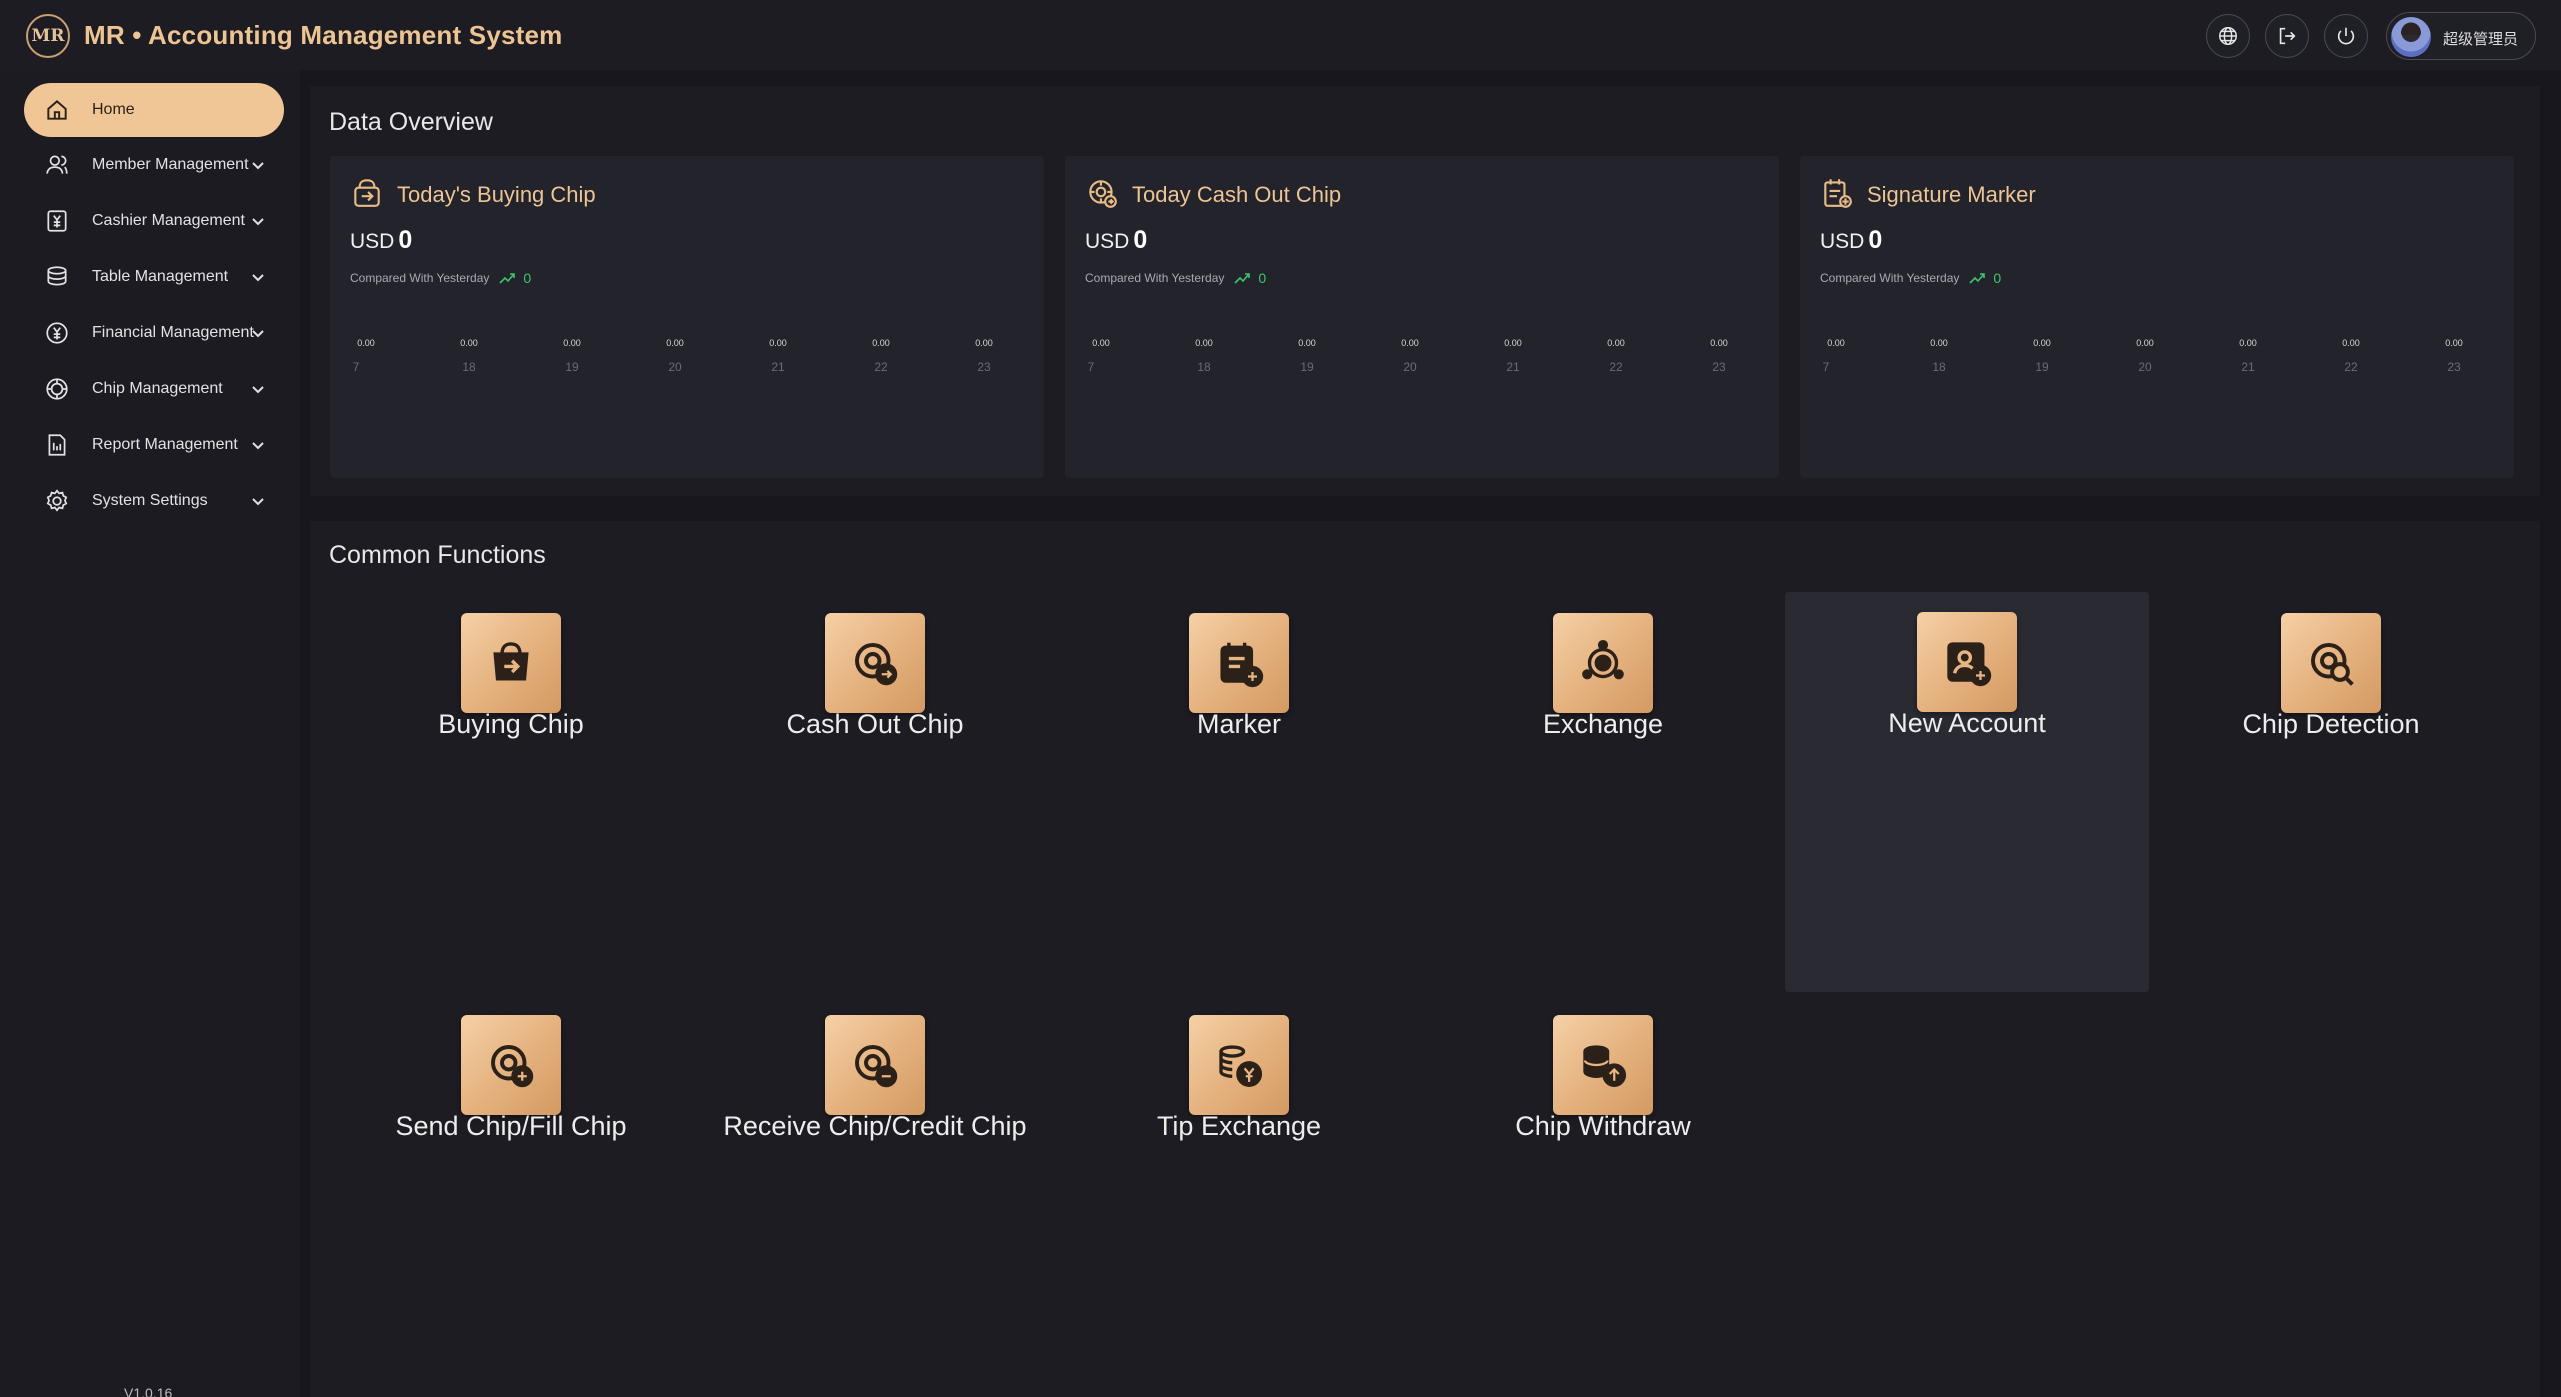  Describe the element at coordinates (170, 164) in the screenshot. I see `sidebar-item-label: Member Management` at that location.